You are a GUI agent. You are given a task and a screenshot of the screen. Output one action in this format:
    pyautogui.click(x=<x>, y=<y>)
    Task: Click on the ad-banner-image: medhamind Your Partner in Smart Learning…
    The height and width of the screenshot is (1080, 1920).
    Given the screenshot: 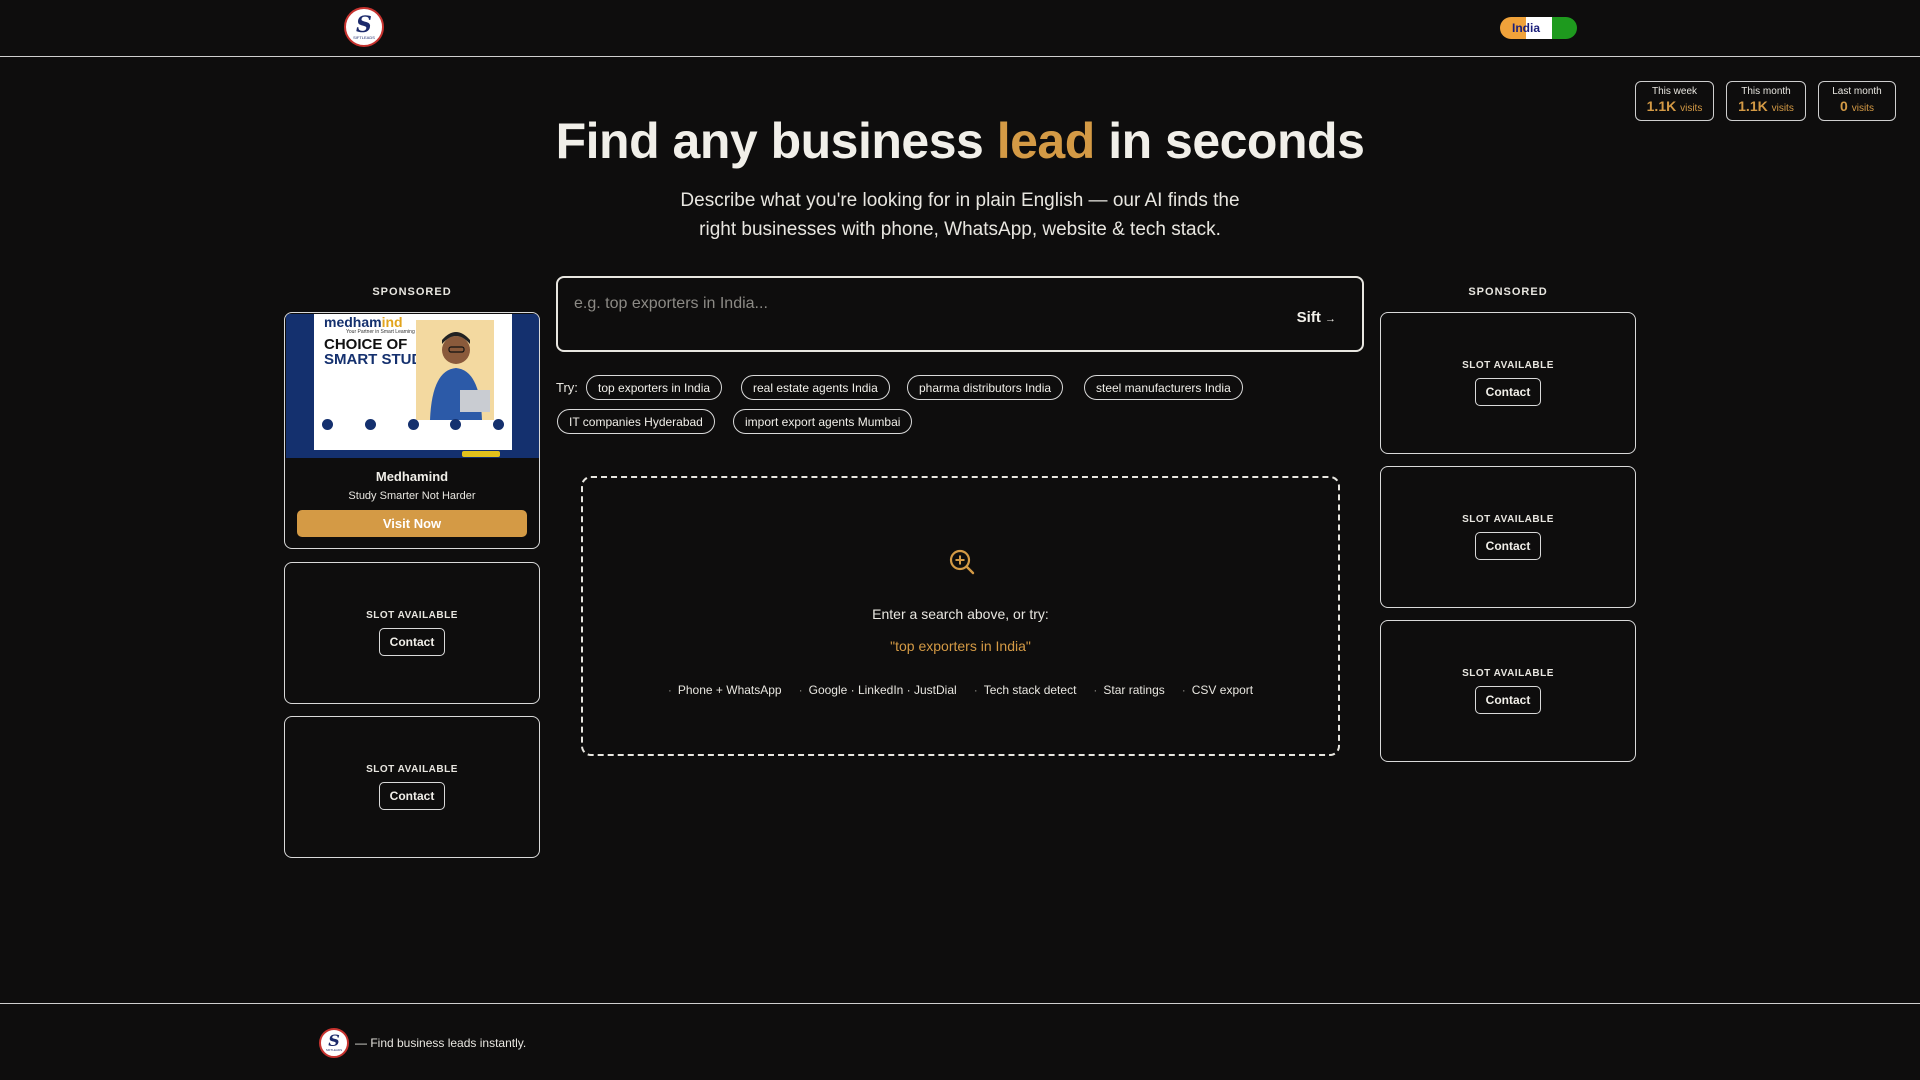 What is the action you would take?
    pyautogui.click(x=412, y=386)
    